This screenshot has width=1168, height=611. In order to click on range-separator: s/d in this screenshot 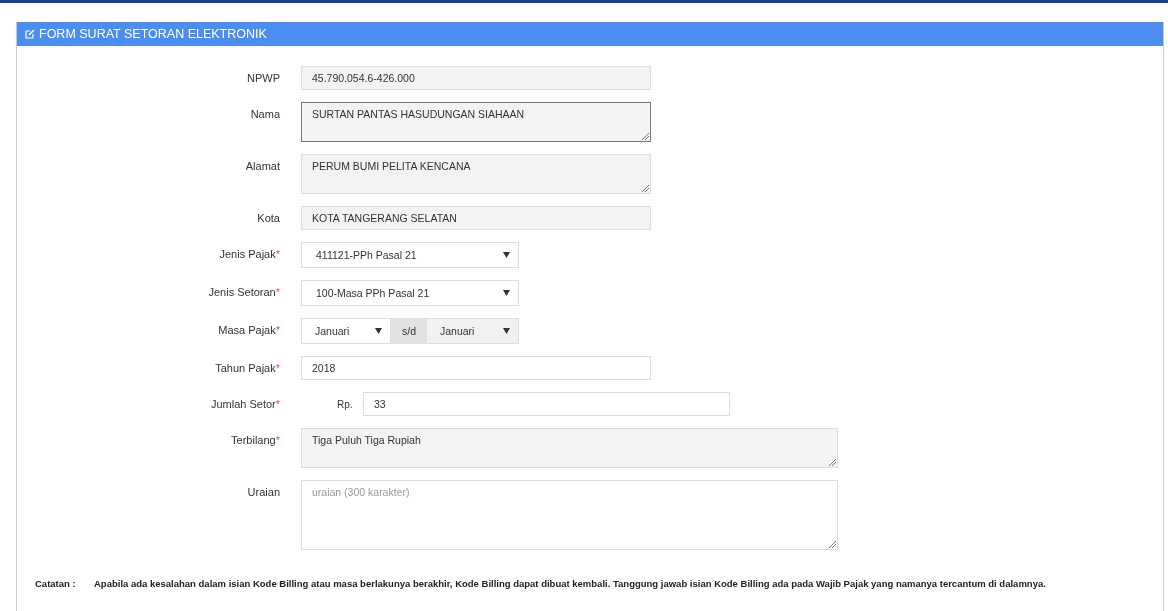, I will do `click(409, 331)`.